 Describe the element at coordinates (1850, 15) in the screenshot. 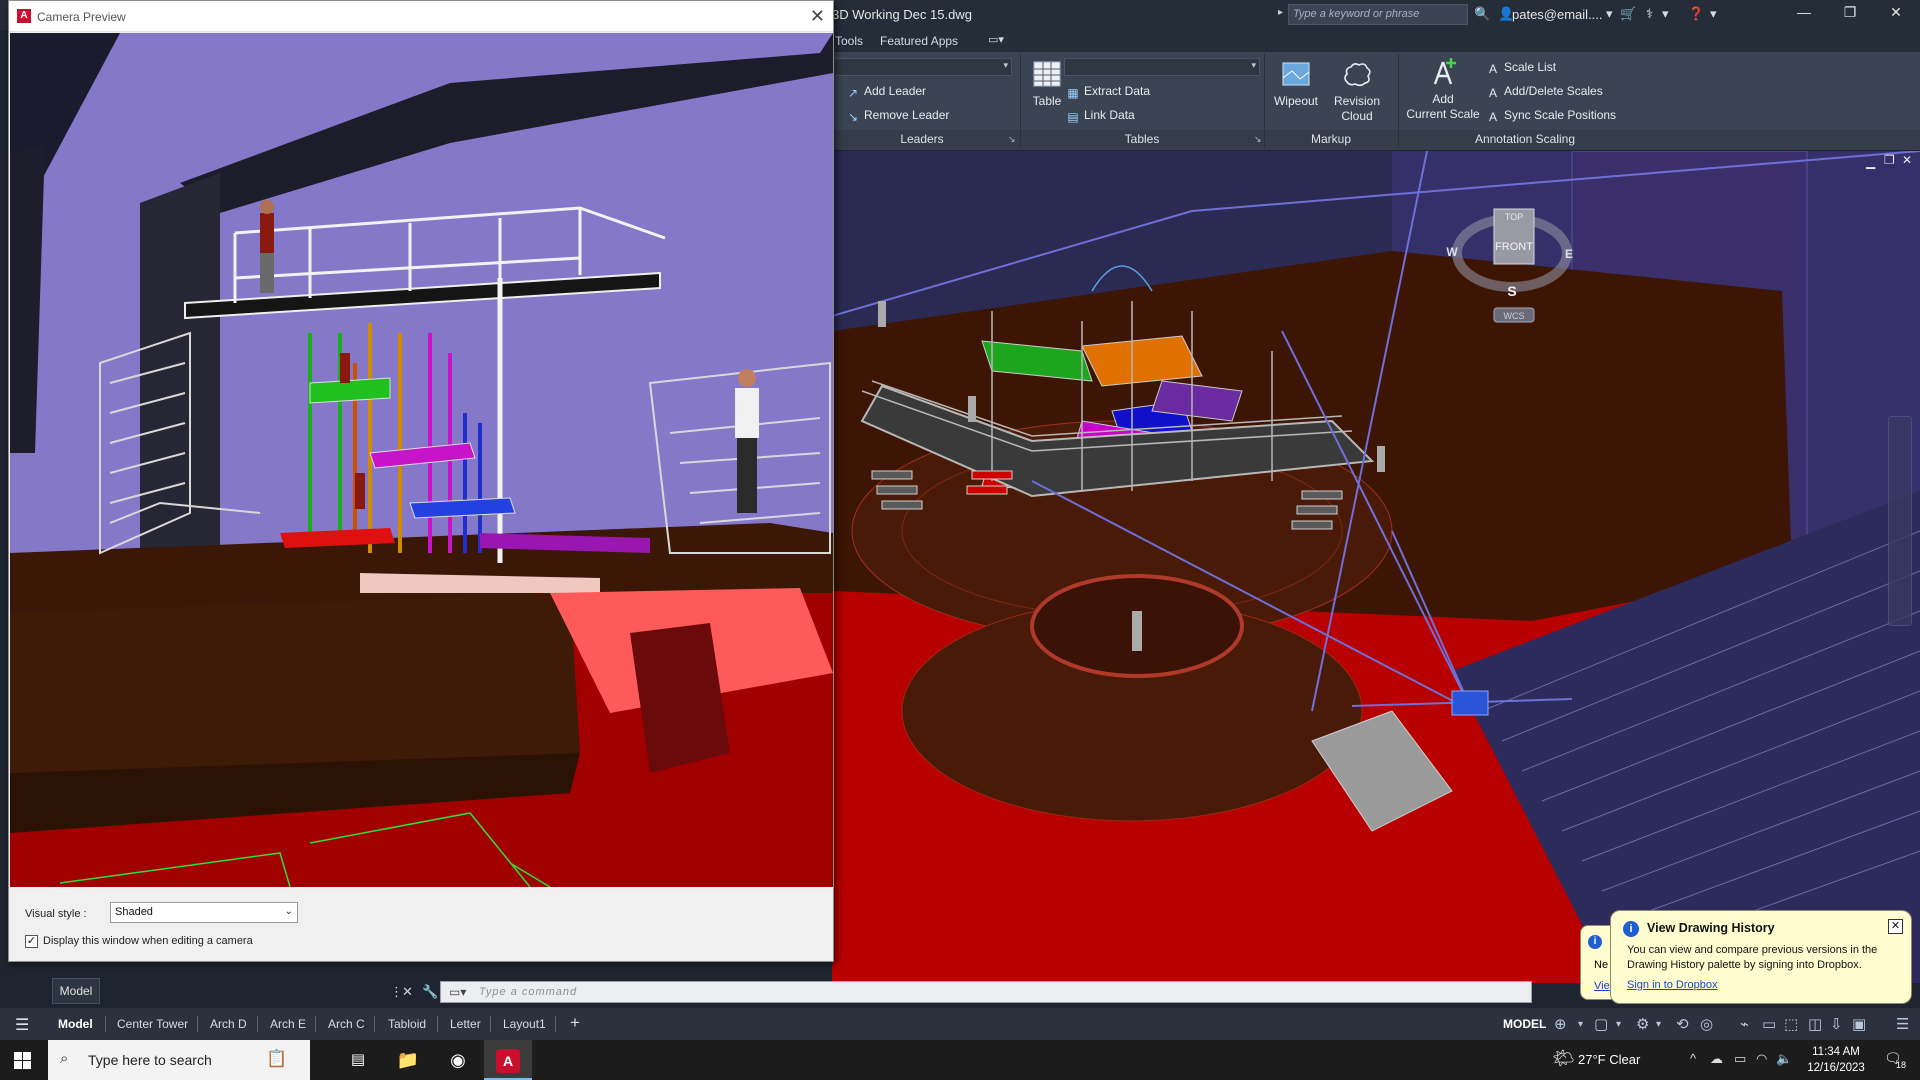

I see `restore-icon: ❐` at that location.